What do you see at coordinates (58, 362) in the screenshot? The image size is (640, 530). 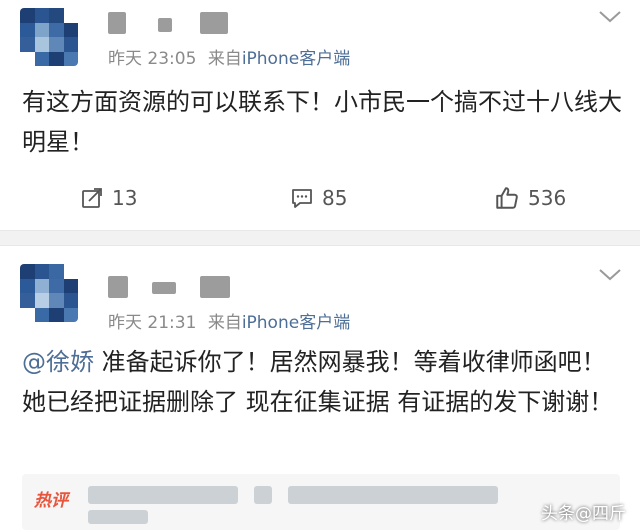 I see `mention-link: @徐娇` at bounding box center [58, 362].